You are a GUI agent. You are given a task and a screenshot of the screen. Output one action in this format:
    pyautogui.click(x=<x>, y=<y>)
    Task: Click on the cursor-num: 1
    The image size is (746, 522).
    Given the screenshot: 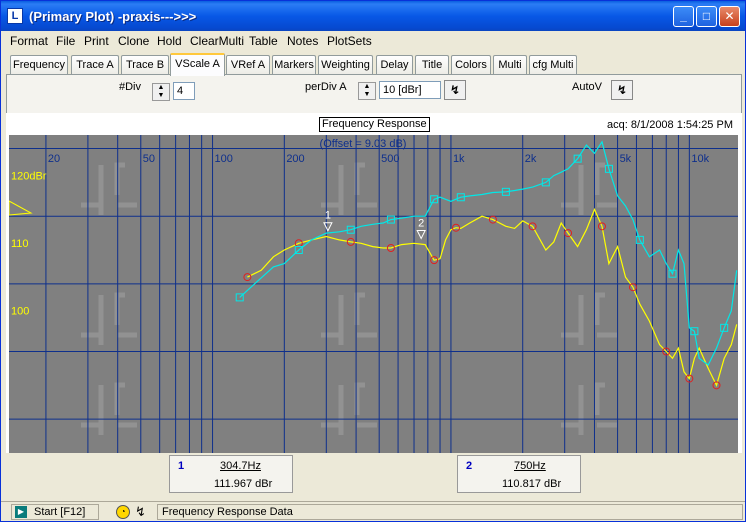 What is the action you would take?
    pyautogui.click(x=181, y=466)
    